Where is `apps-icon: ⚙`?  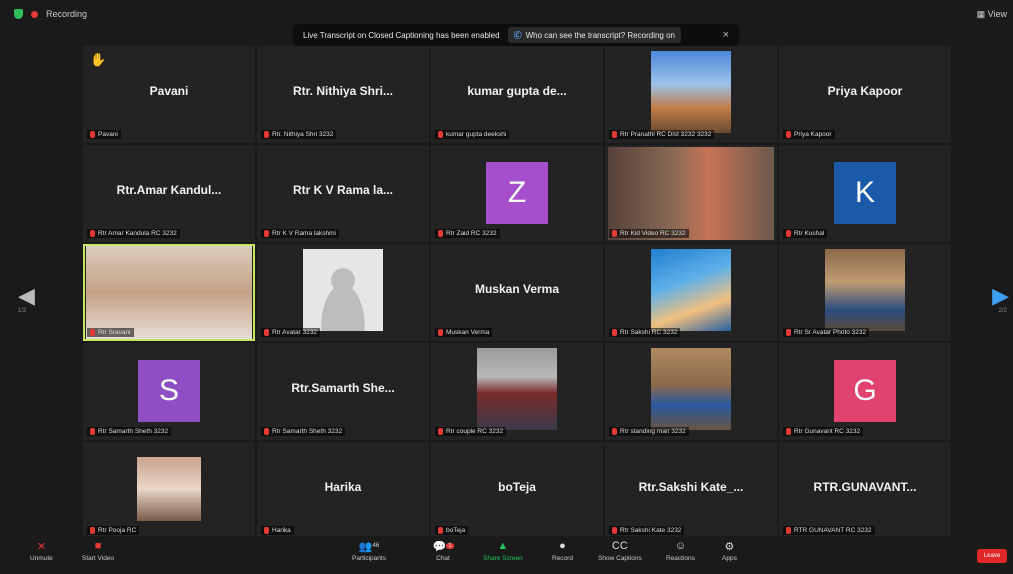
apps-icon: ⚙ is located at coordinates (729, 546).